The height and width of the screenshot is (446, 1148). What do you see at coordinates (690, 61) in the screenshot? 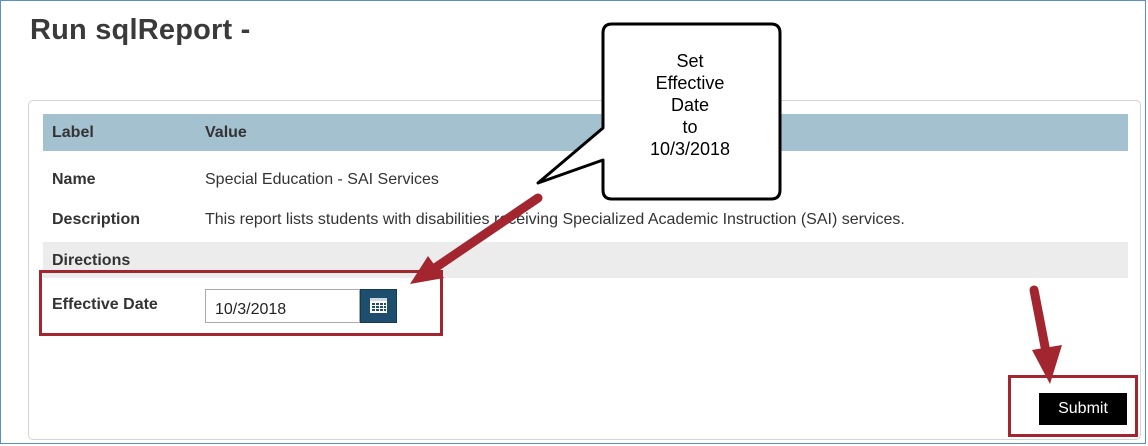
I see `callout-line: Set` at bounding box center [690, 61].